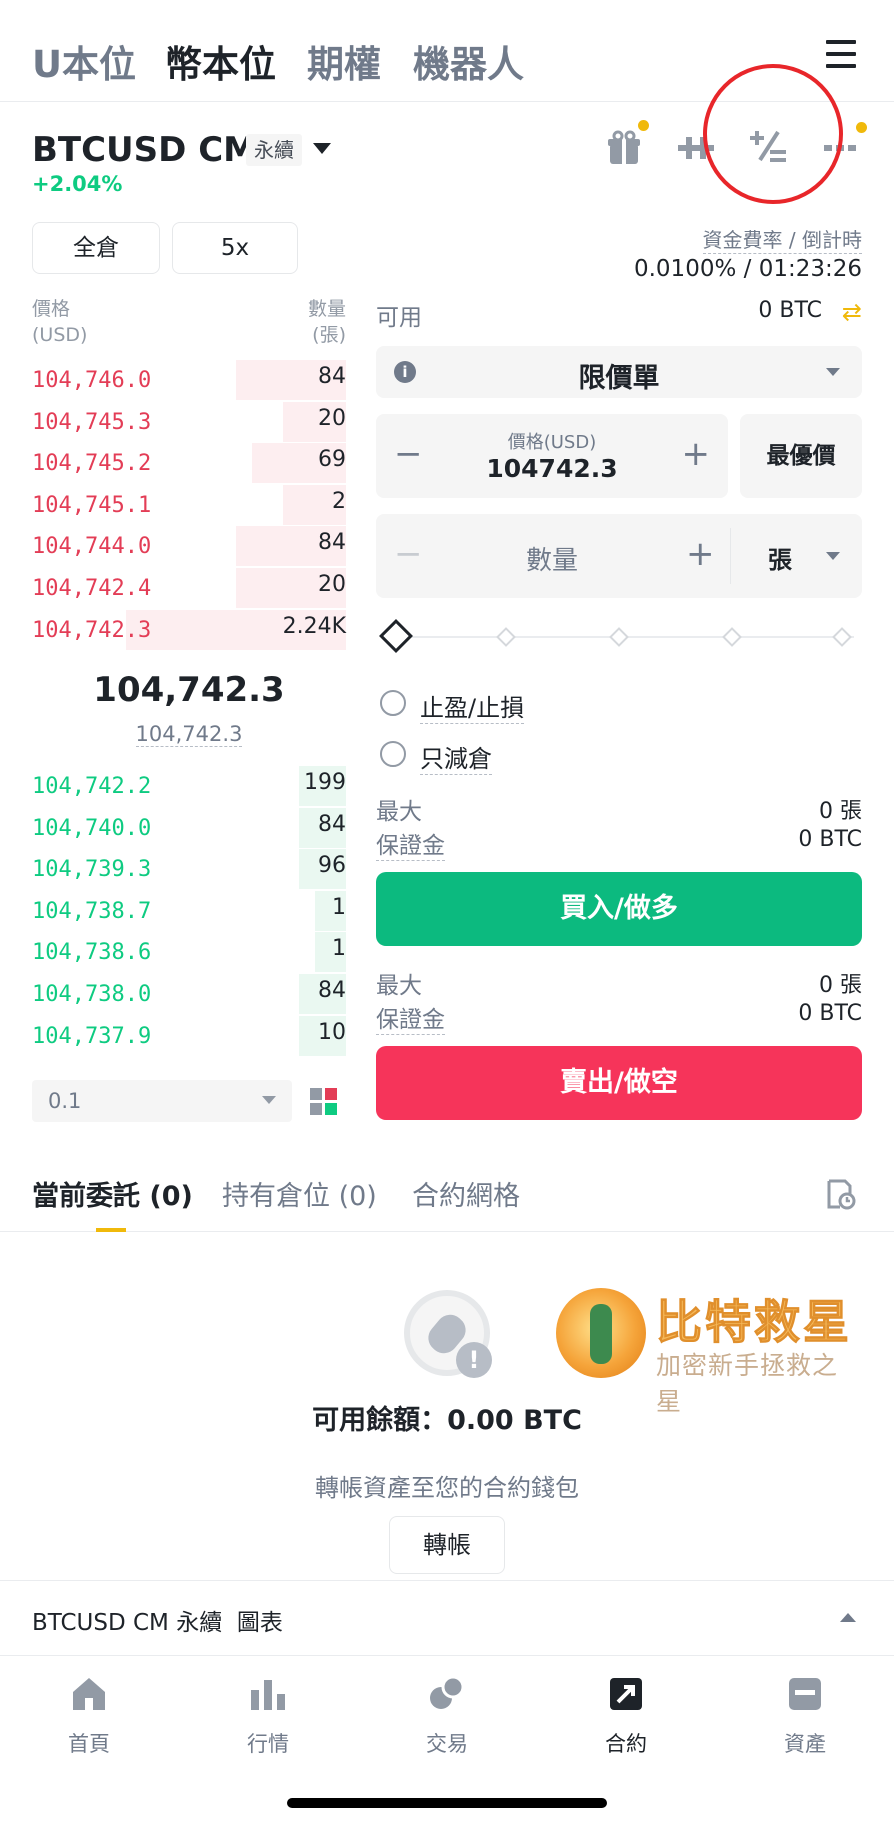 This screenshot has height=1828, width=894. Describe the element at coordinates (332, 543) in the screenshot. I see `ask-qty: 84` at that location.